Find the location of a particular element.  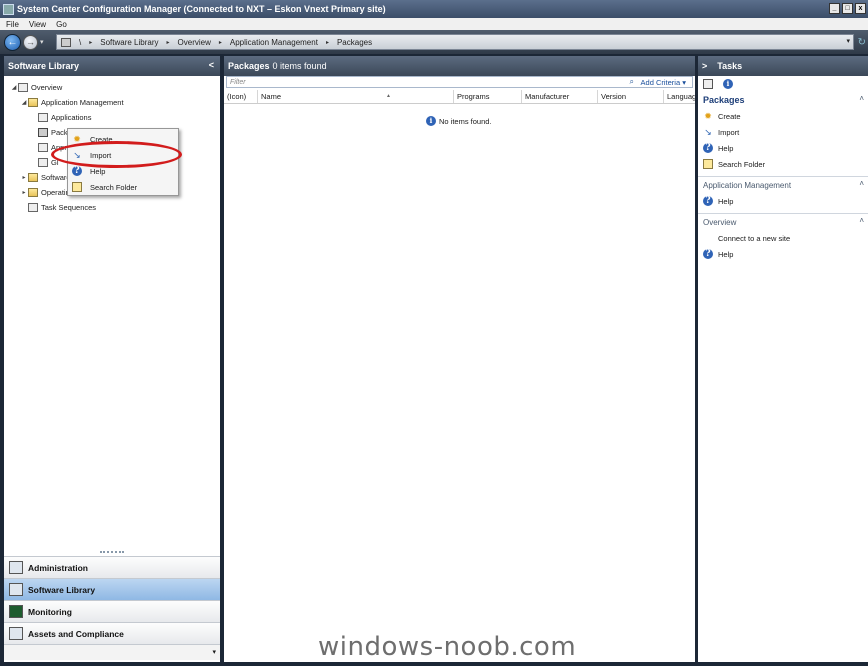

help-icon: i is located at coordinates (728, 84).